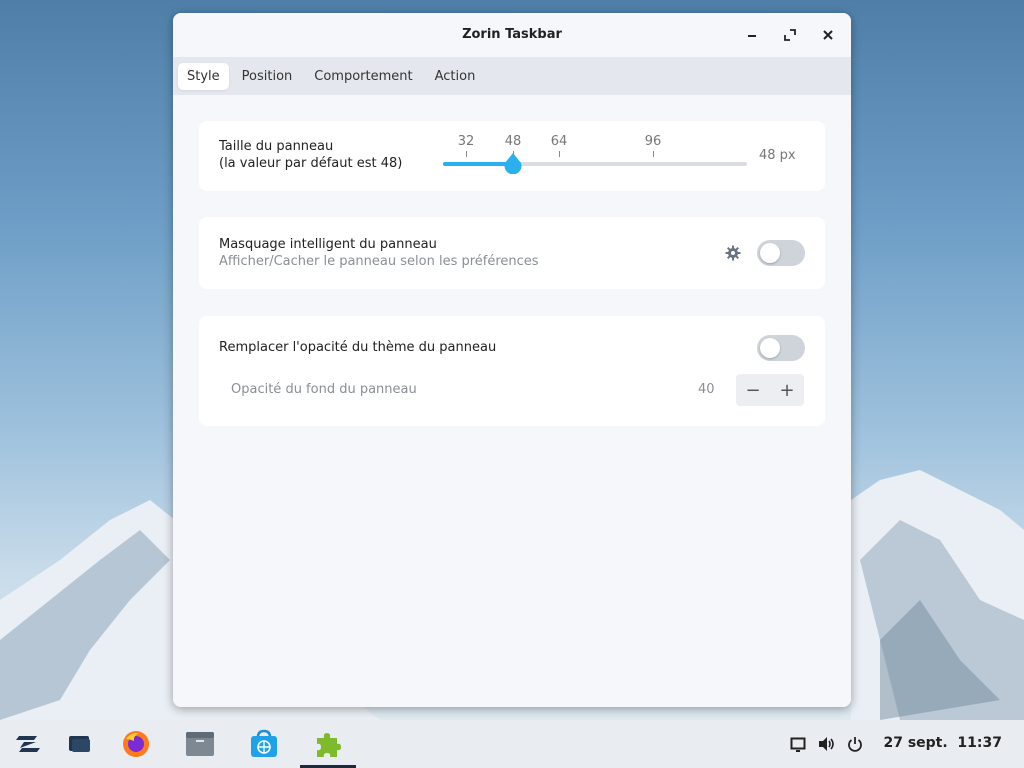 This screenshot has width=1024, height=768. Describe the element at coordinates (466, 141) in the screenshot. I see `slider-mark-32: 32` at that location.